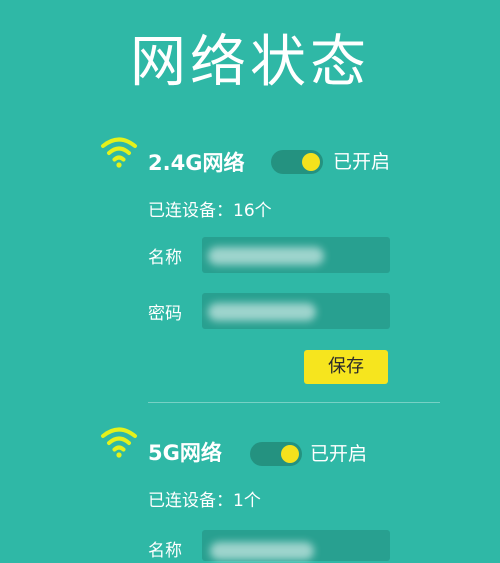 This screenshot has height=563, width=500. I want to click on toggle-status-5g: 已开启, so click(339, 454).